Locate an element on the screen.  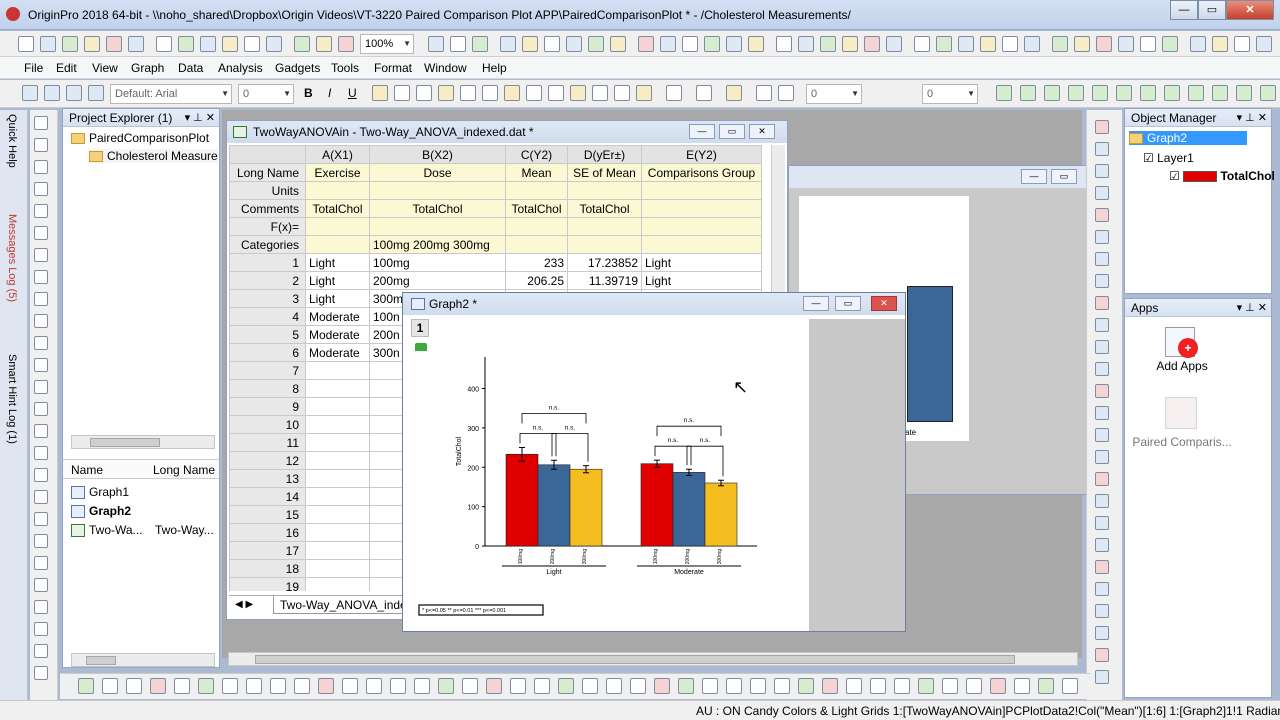
meta-cell: SE of Mean is located at coordinates (604, 172).